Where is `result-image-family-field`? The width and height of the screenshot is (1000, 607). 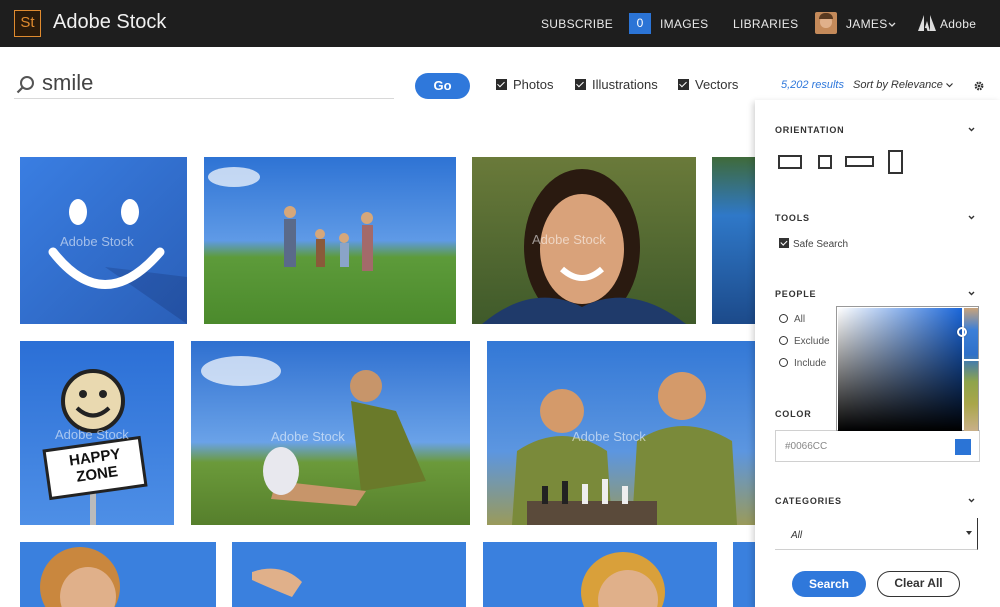
result-image-family-field is located at coordinates (330, 240).